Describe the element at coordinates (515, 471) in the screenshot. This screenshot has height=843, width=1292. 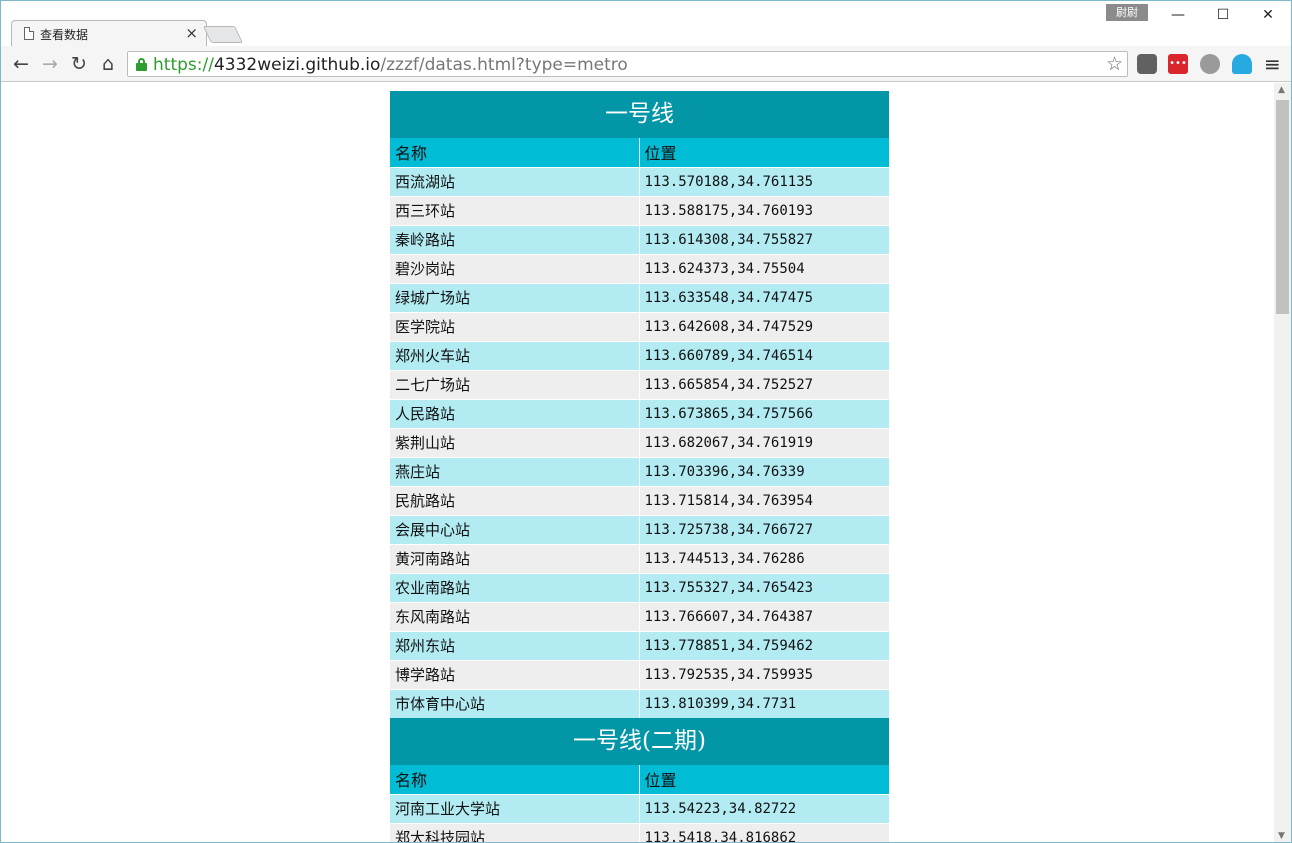
I see `station-name: 燕庄站` at that location.